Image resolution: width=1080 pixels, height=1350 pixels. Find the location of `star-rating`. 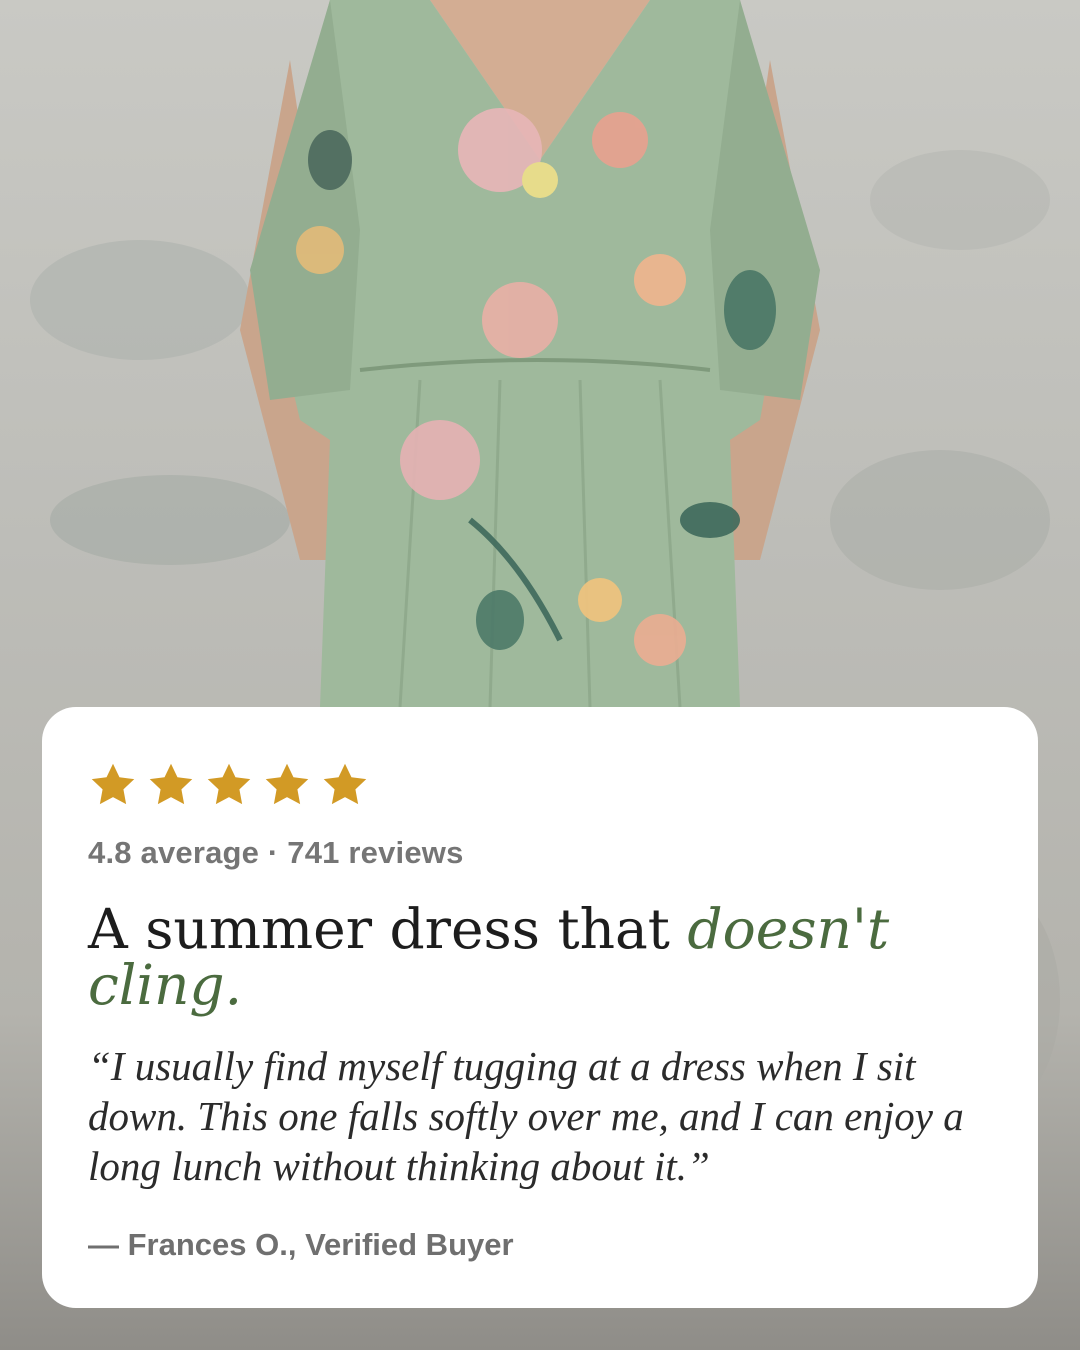

star-rating is located at coordinates (540, 785).